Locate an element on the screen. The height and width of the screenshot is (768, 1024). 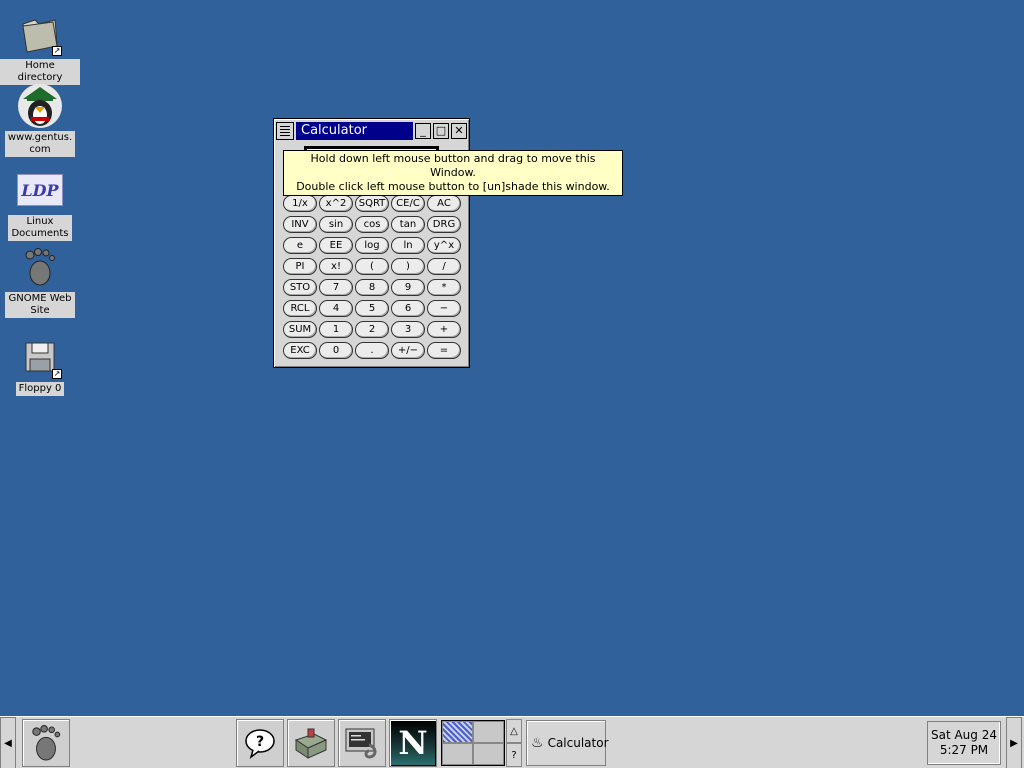
calc-key: log is located at coordinates (372, 245).